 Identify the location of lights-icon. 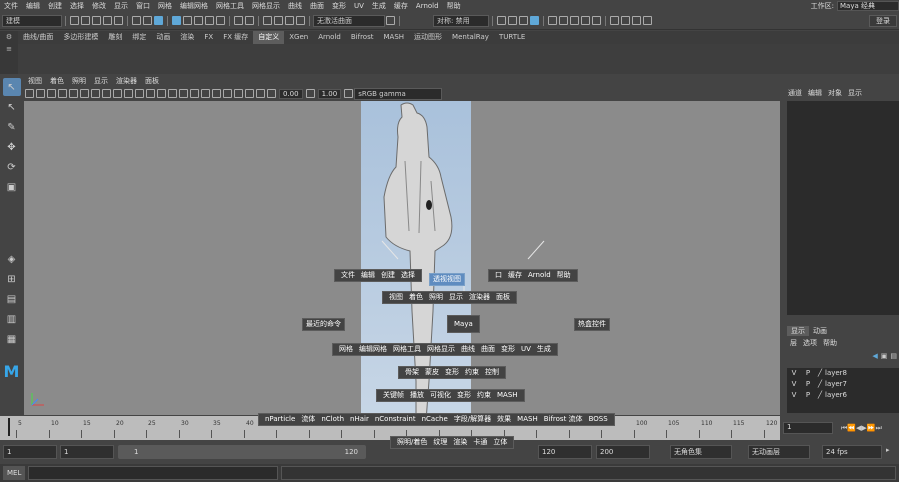
(194, 93).